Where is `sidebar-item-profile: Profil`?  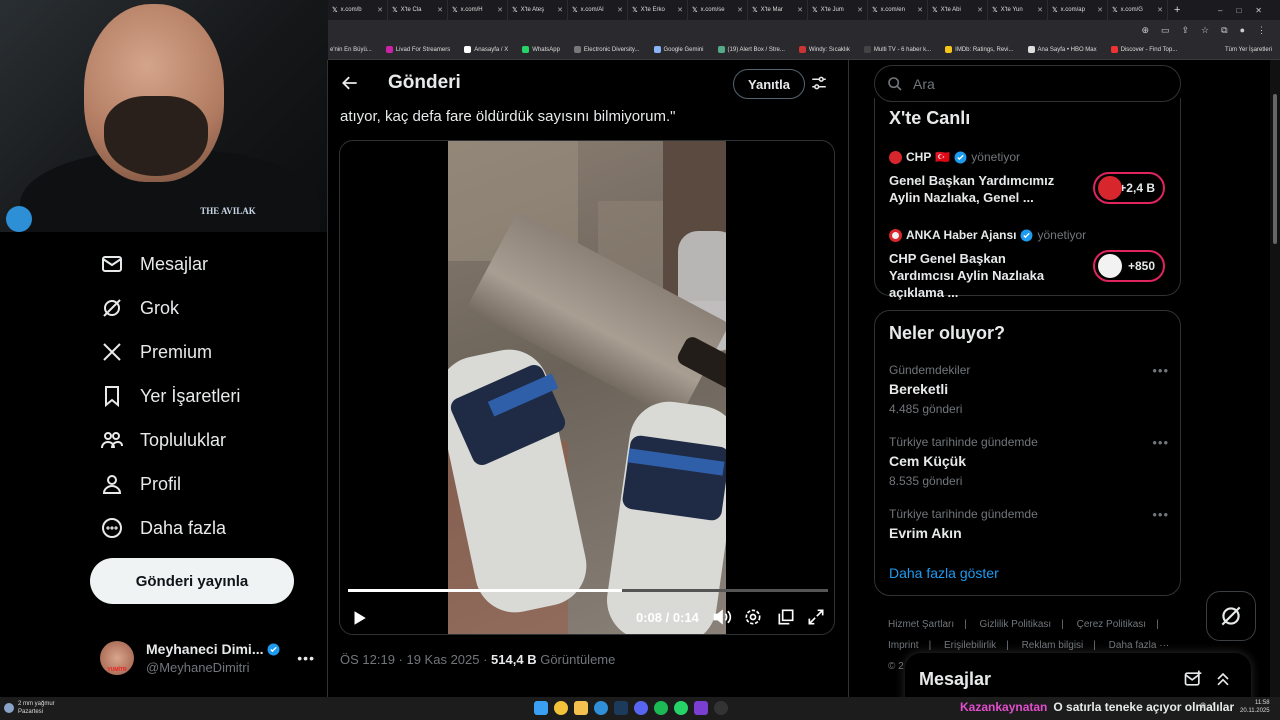 sidebar-item-profile: Profil is located at coordinates (140, 484).